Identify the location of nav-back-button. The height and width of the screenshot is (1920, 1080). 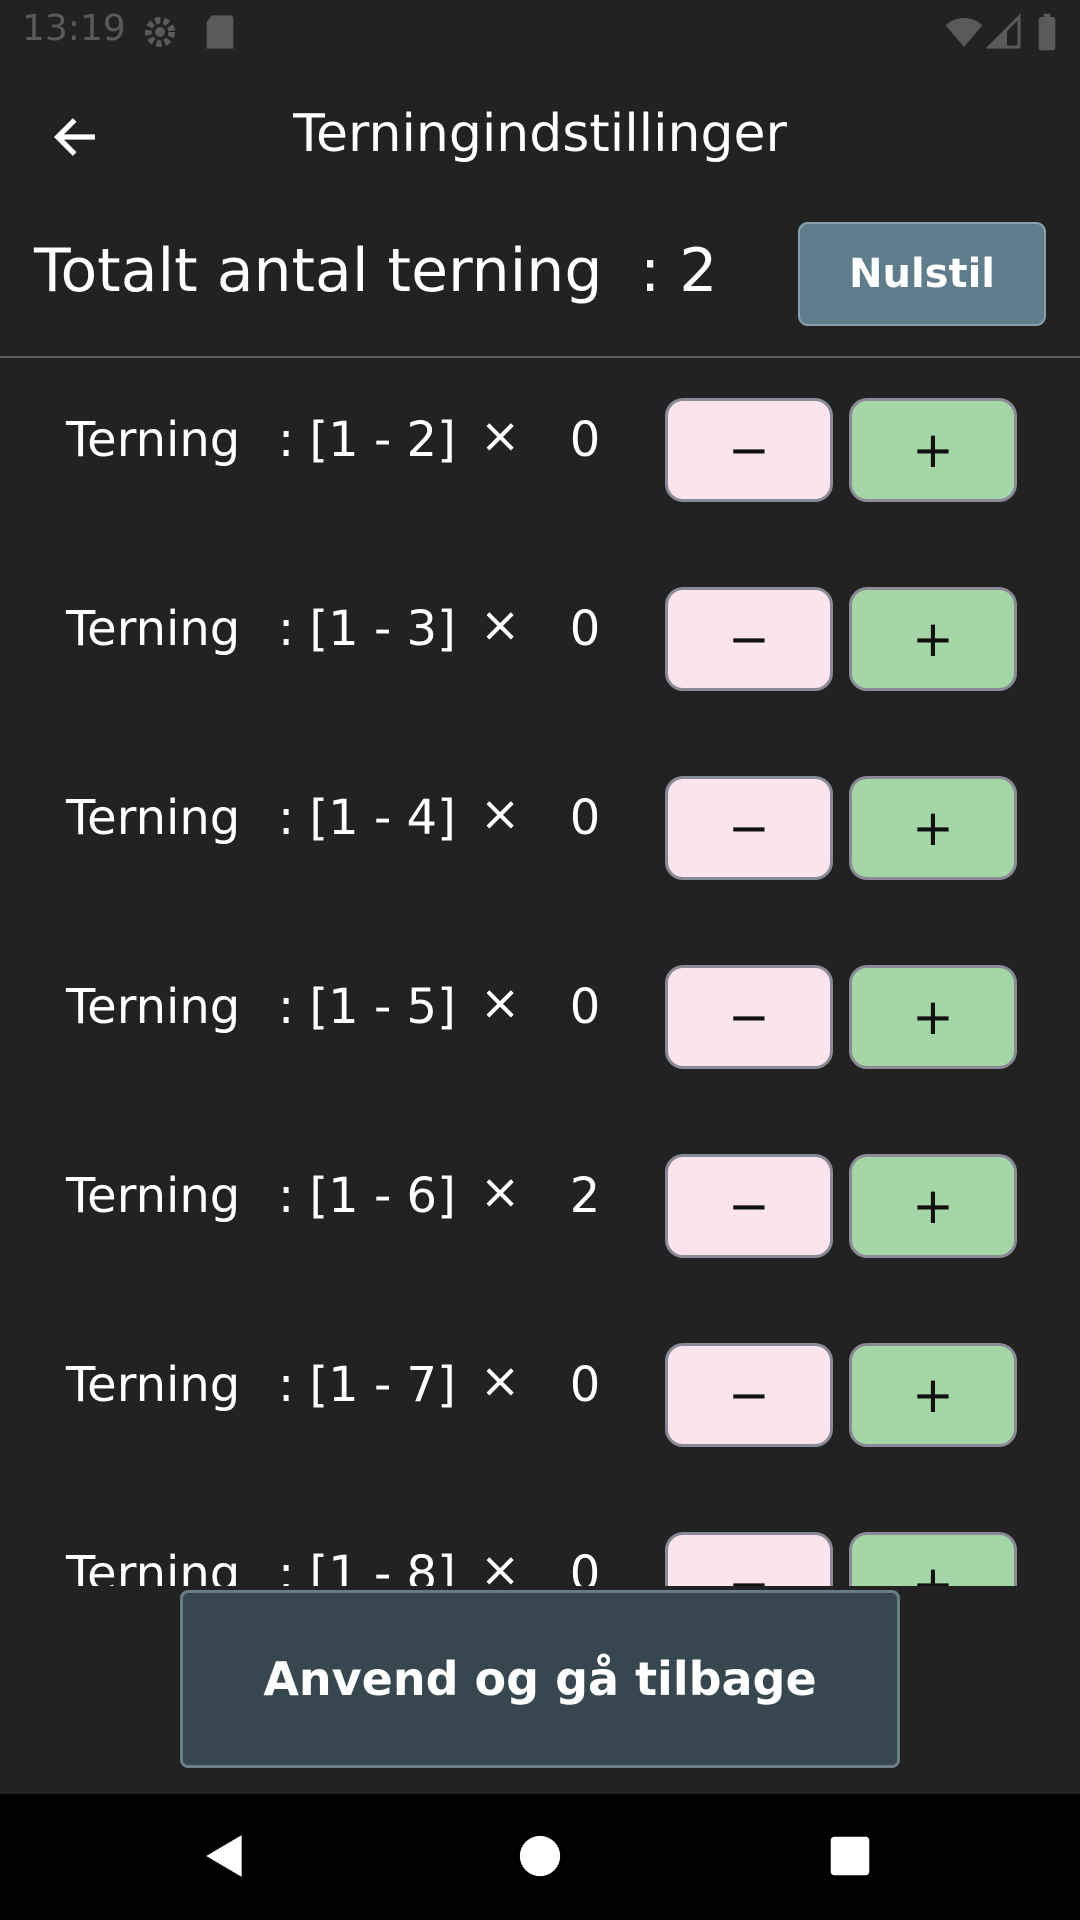
(225, 1858).